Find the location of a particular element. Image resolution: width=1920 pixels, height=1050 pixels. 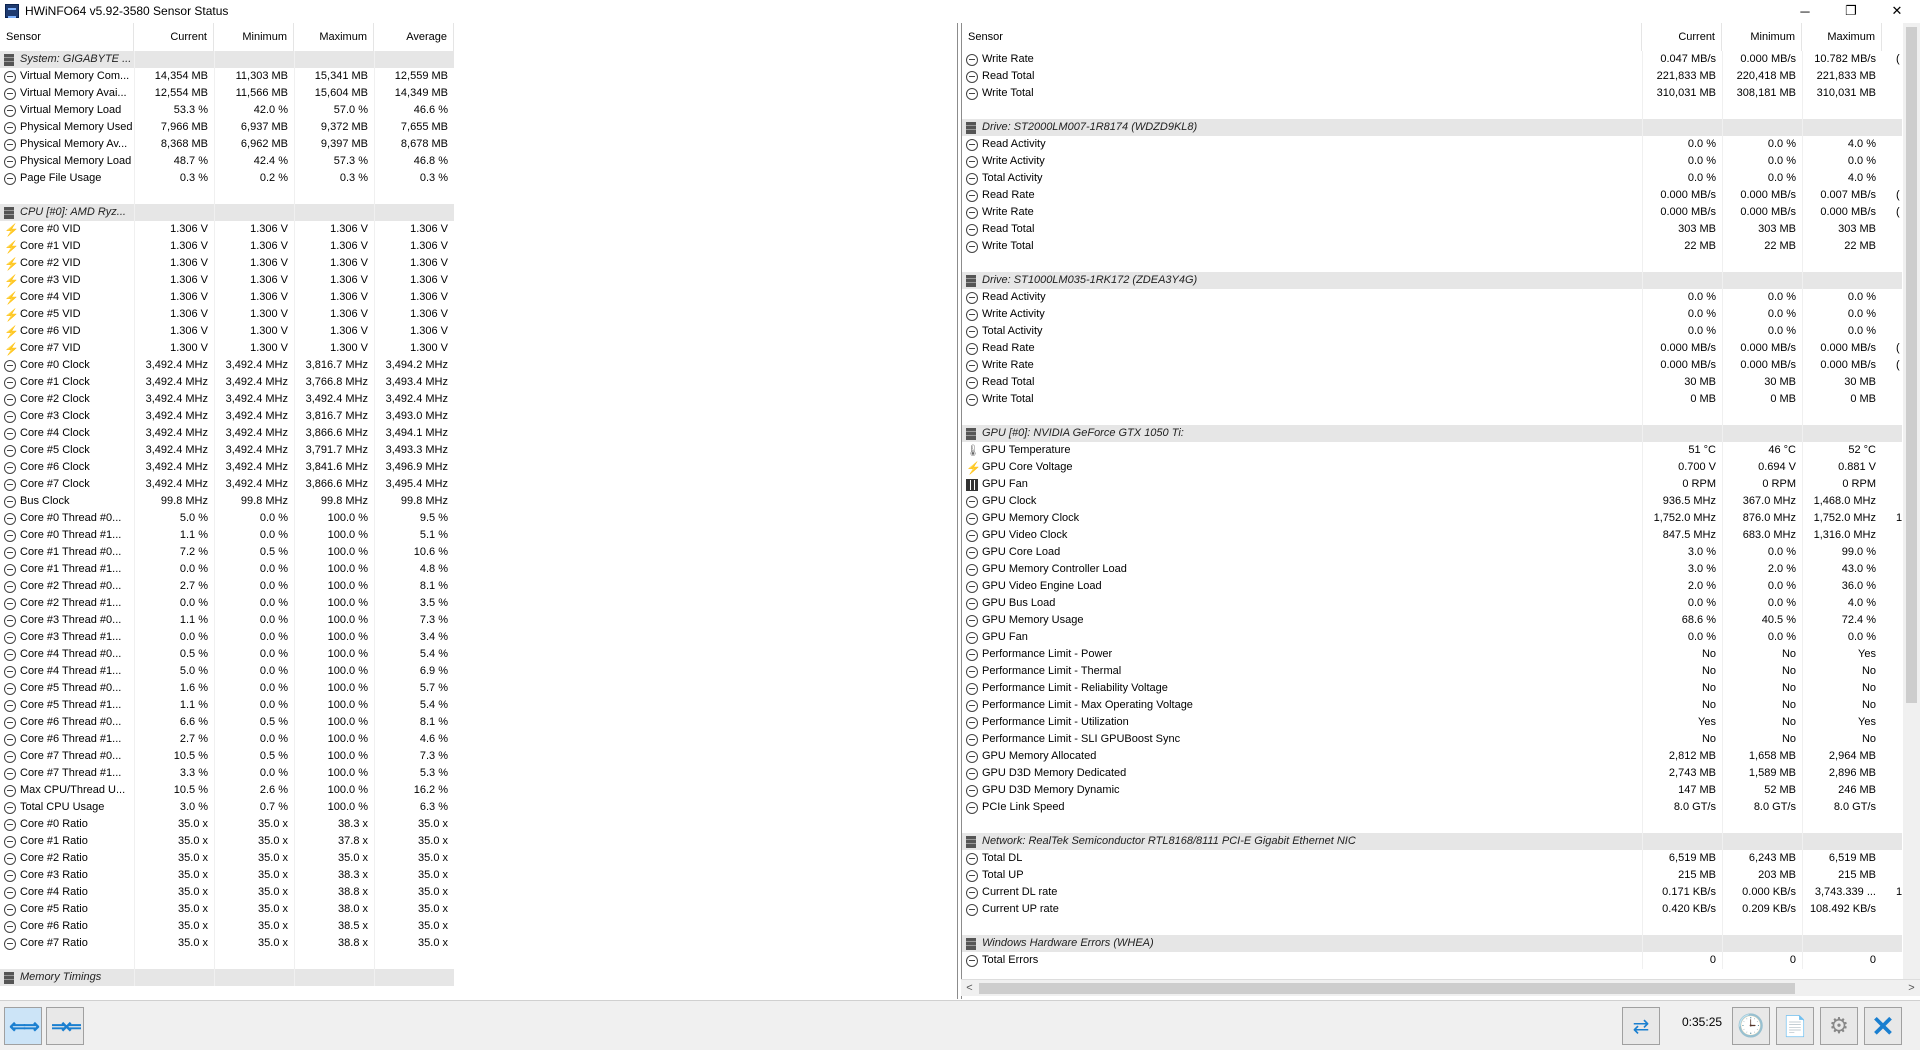

sensor-row: Core #1 VID1.306 V1.306 V1.306 V1.306 V is located at coordinates (227, 246).